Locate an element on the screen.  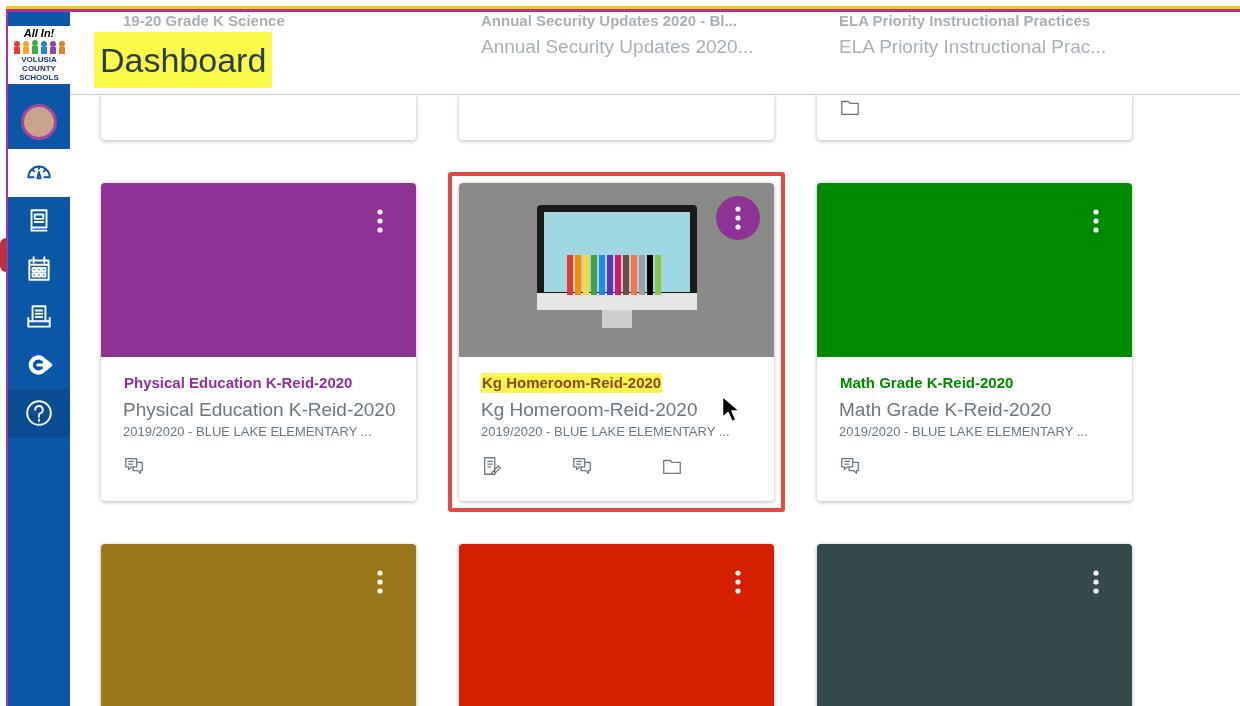
avatar is located at coordinates (39, 122).